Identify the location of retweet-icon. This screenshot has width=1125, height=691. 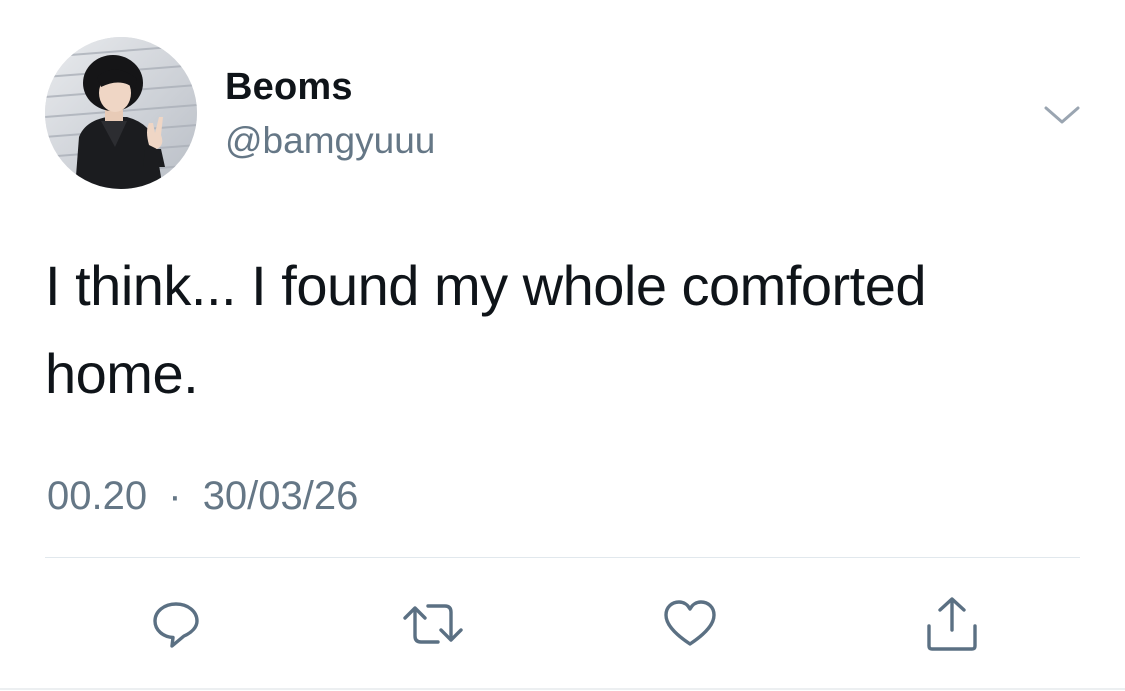
(433, 624).